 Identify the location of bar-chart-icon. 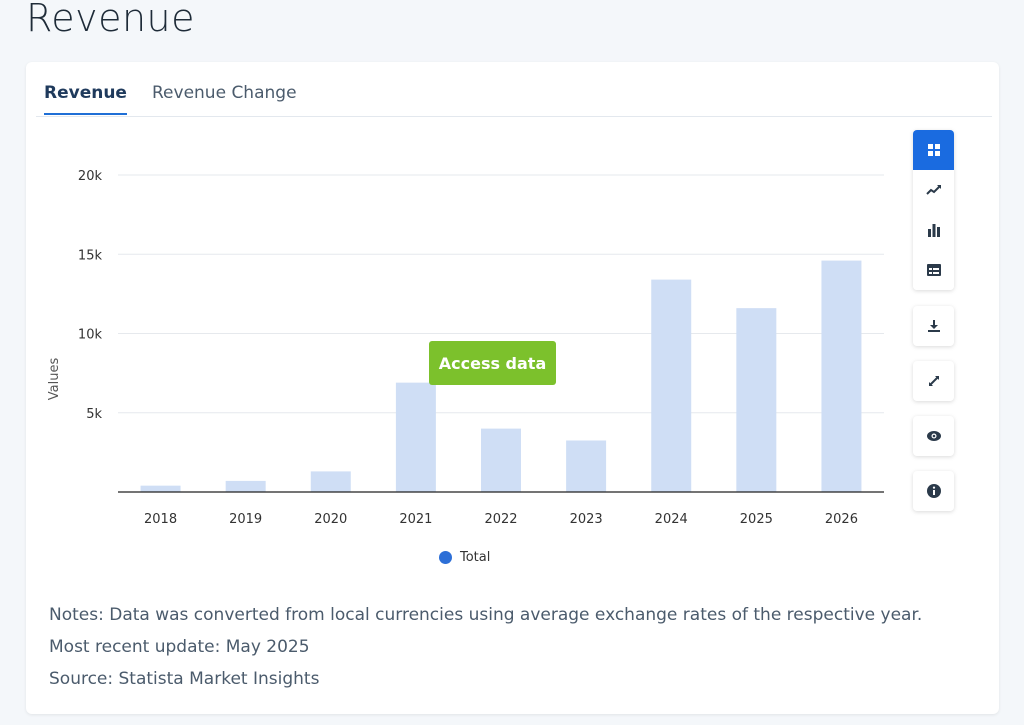
(933, 230).